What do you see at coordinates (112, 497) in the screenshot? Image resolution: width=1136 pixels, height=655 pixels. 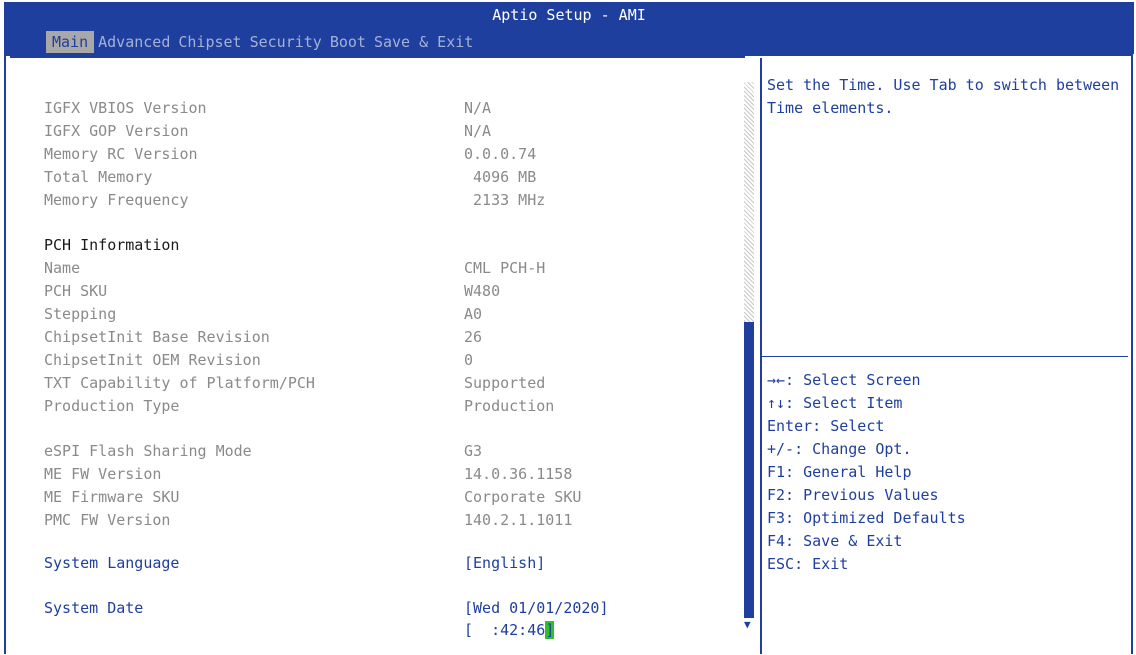 I see `me-sku-label: ME Firmware SKU` at bounding box center [112, 497].